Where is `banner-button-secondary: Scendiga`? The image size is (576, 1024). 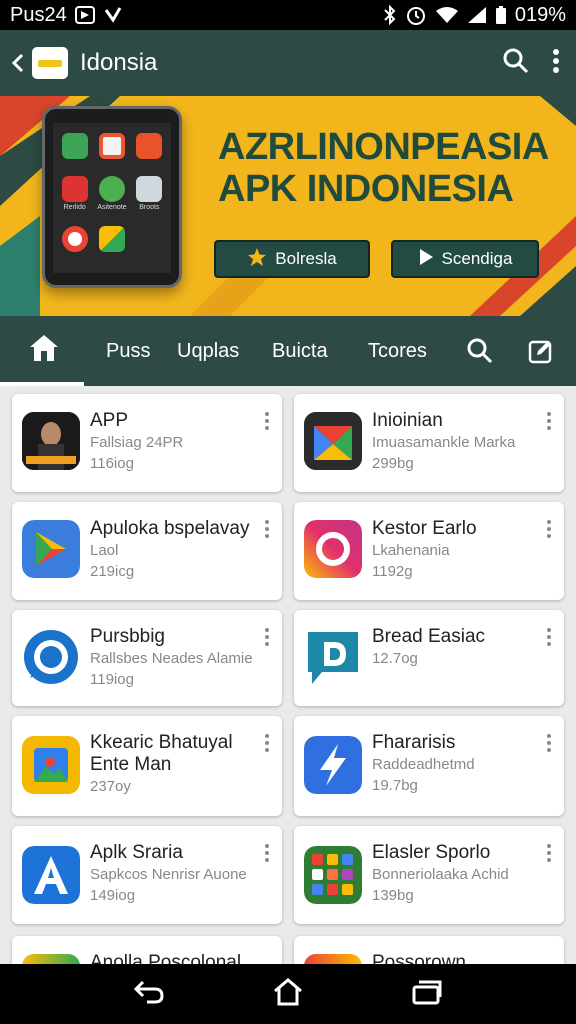
banner-button-secondary: Scendiga is located at coordinates (465, 259).